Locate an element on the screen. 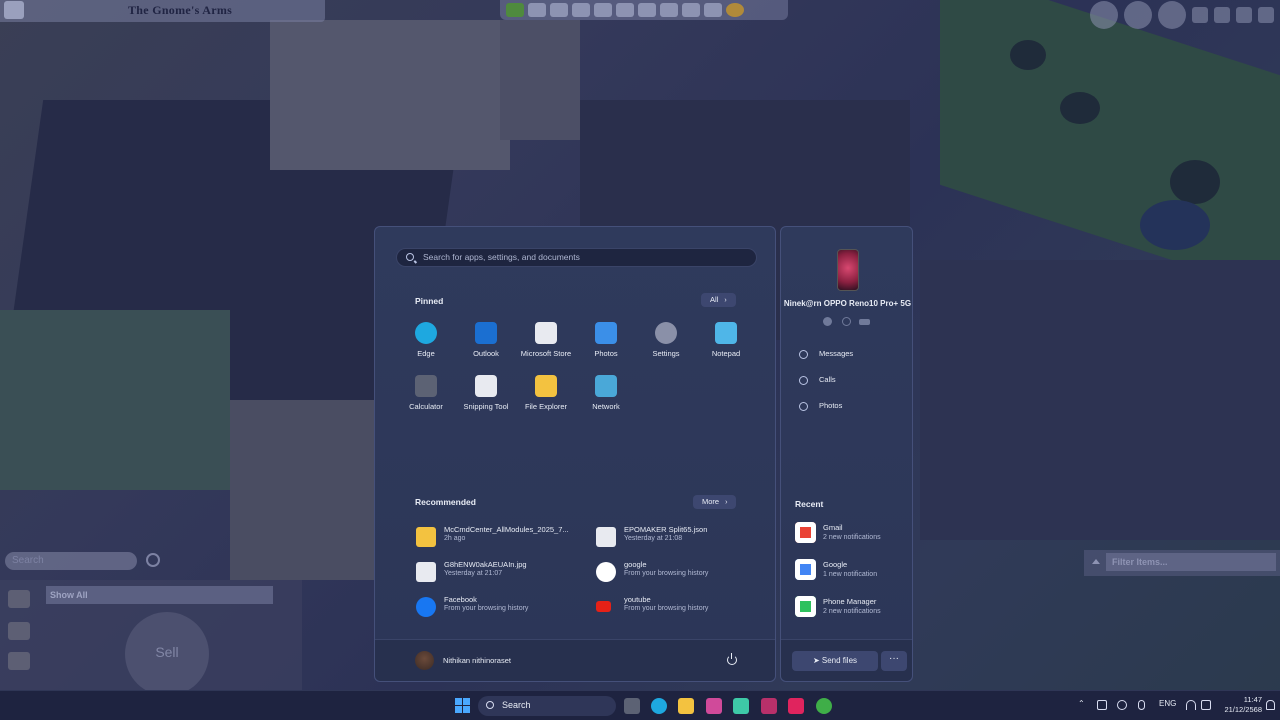 Image resolution: width=1280 pixels, height=720 pixels. all-apps-button: All › is located at coordinates (718, 300).